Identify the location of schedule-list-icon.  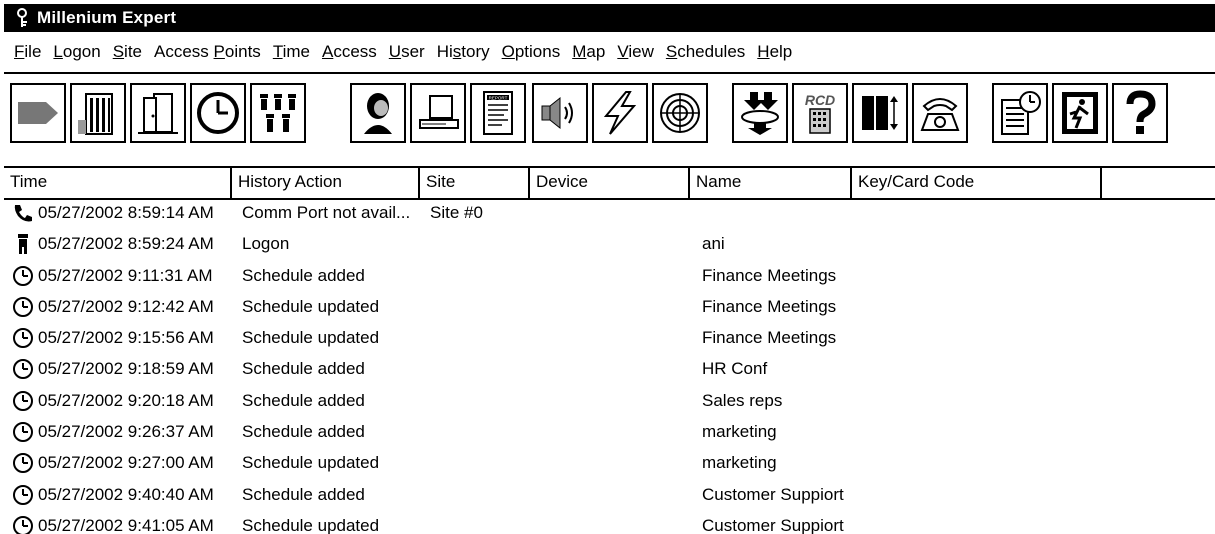
(1021, 113).